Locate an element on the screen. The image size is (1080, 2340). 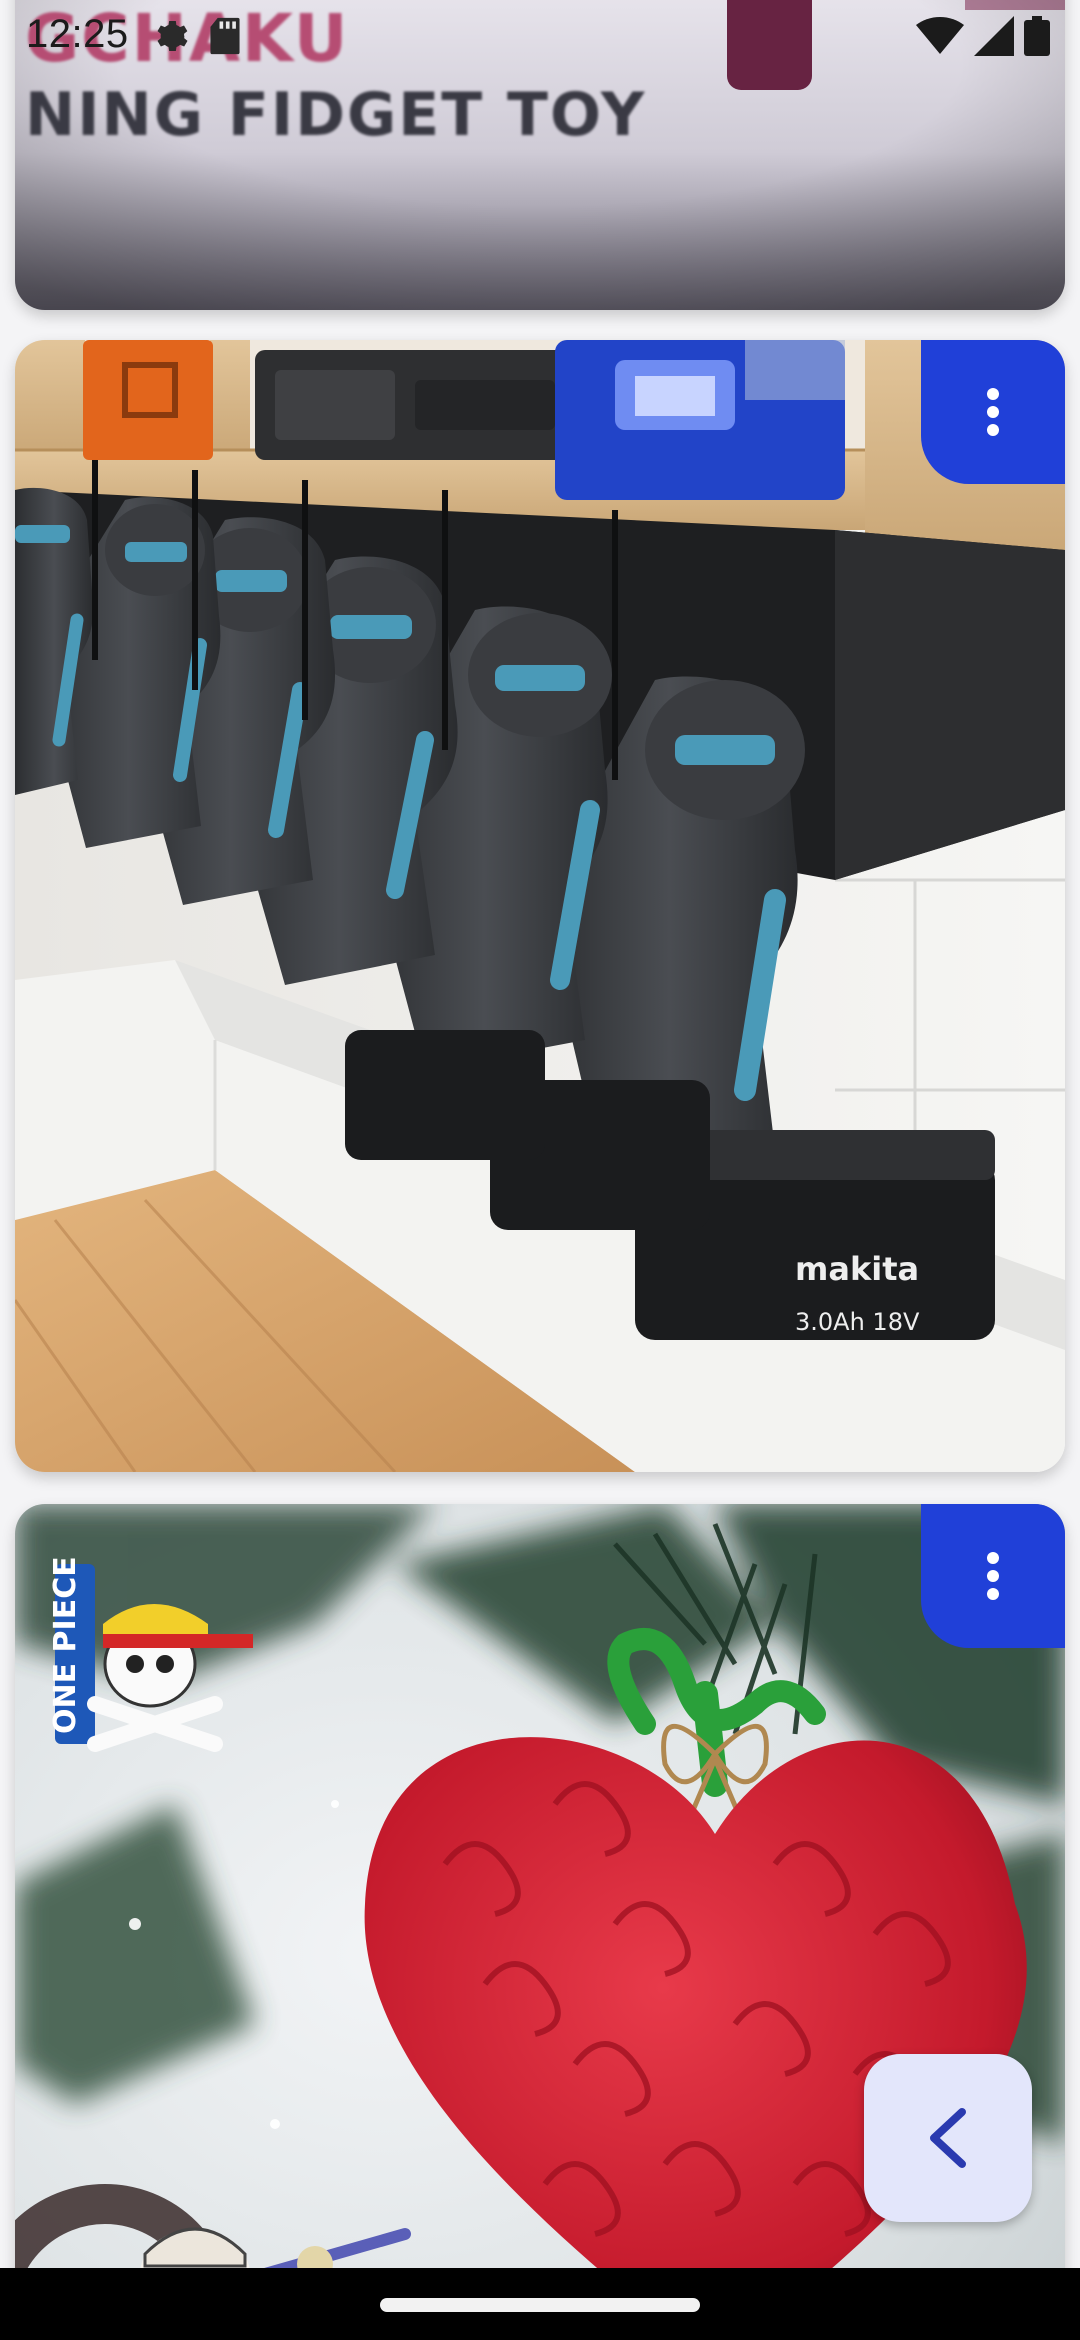
back-button is located at coordinates (948, 2138).